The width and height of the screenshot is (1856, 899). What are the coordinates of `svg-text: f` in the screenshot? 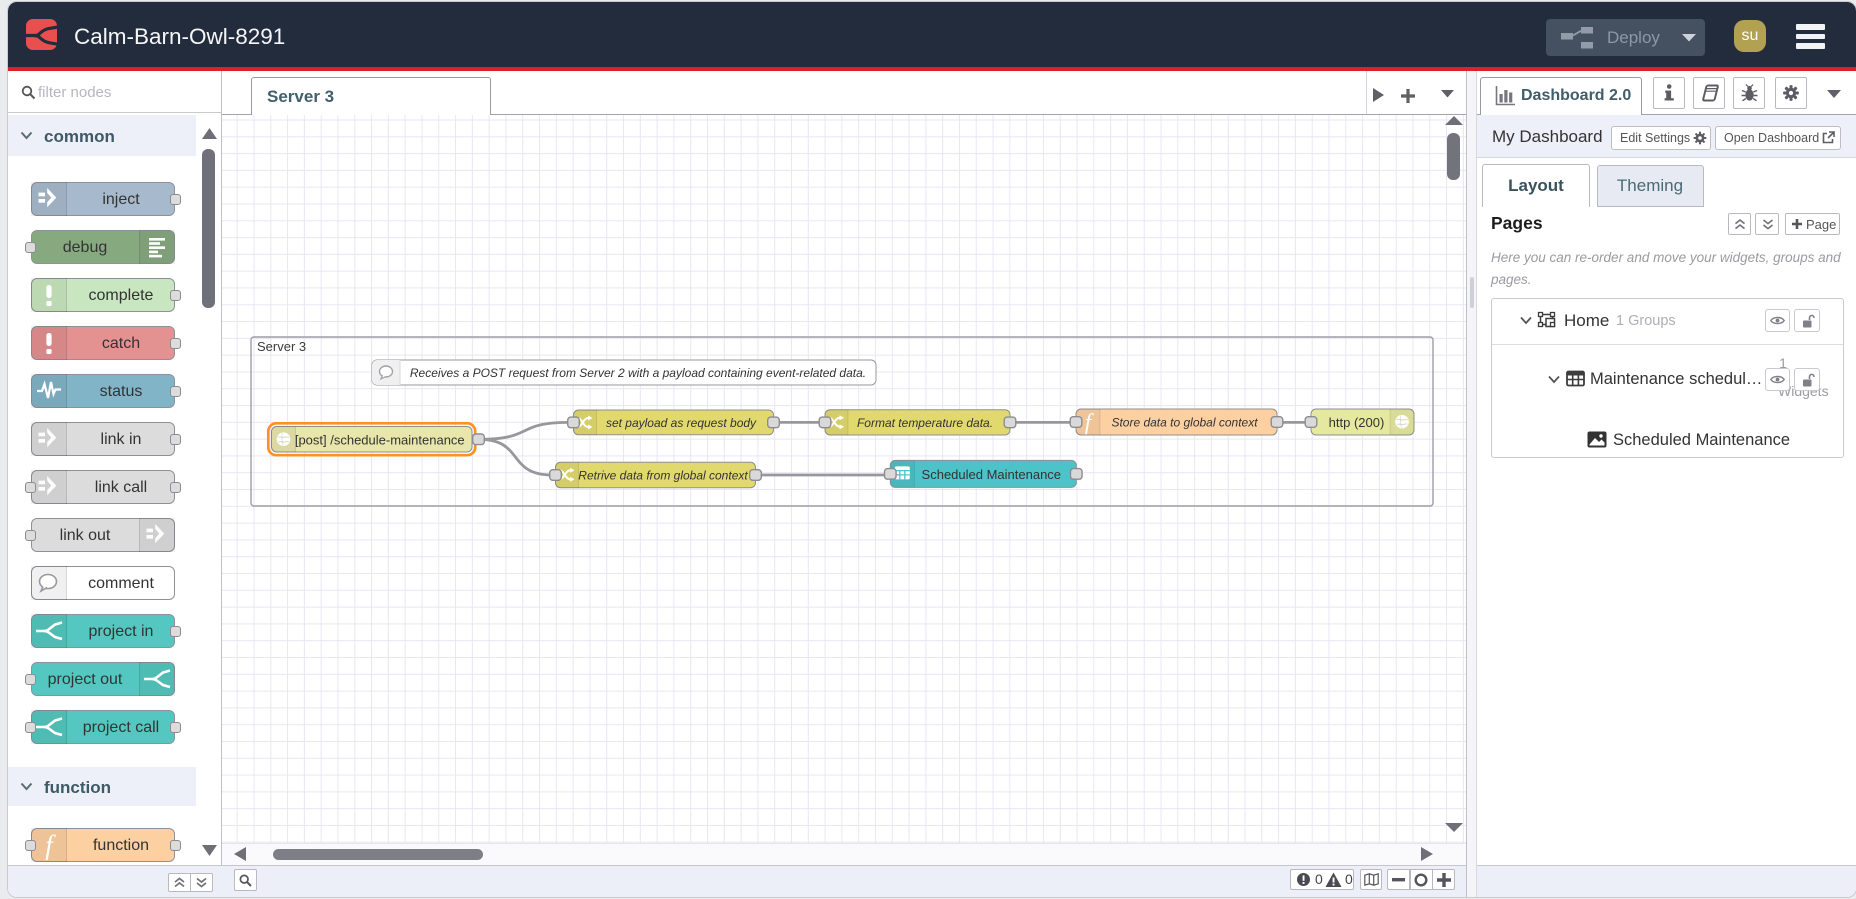 It's located at (50, 845).